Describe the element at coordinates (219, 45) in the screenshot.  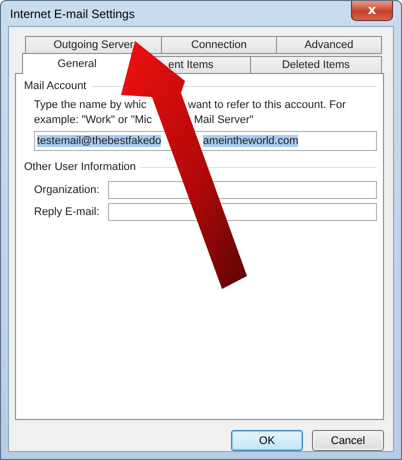
I see `tab: Connection` at that location.